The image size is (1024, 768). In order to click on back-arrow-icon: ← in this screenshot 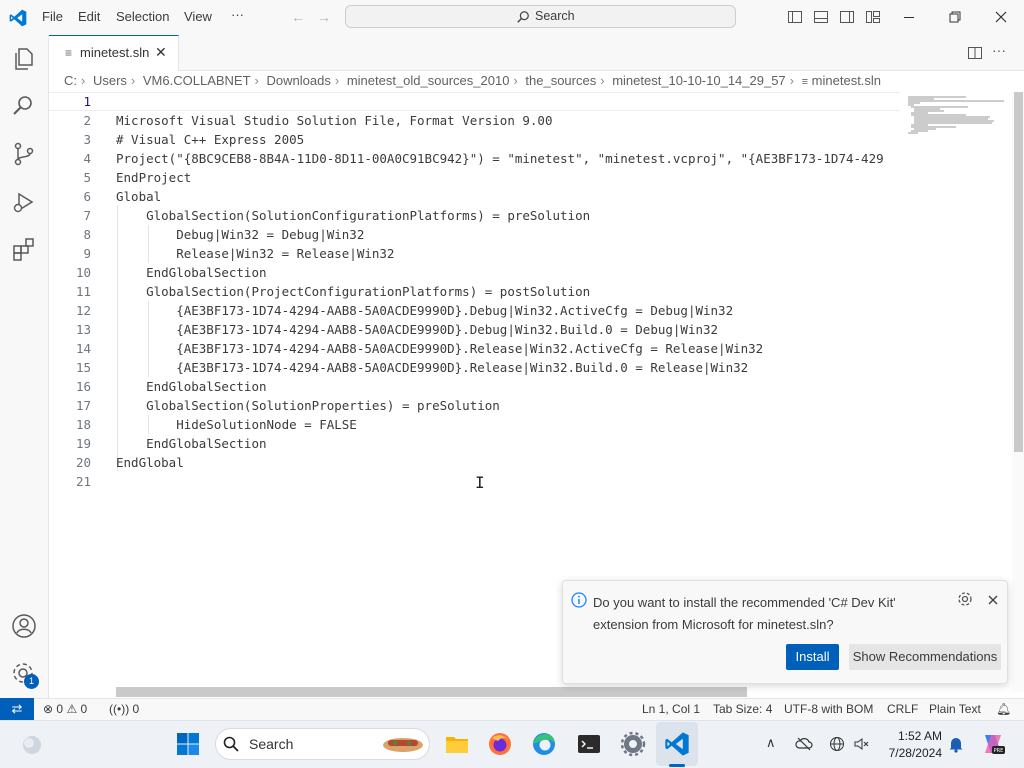, I will do `click(298, 17)`.